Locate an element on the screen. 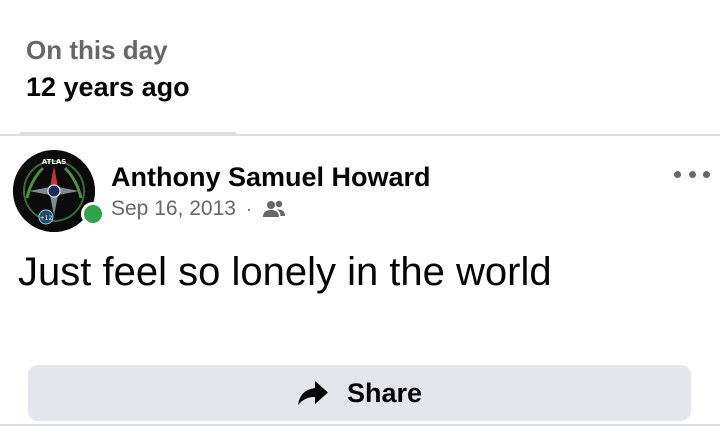 Image resolution: width=720 pixels, height=426 pixels. avatar-badge-text: +12 is located at coordinates (46, 218).